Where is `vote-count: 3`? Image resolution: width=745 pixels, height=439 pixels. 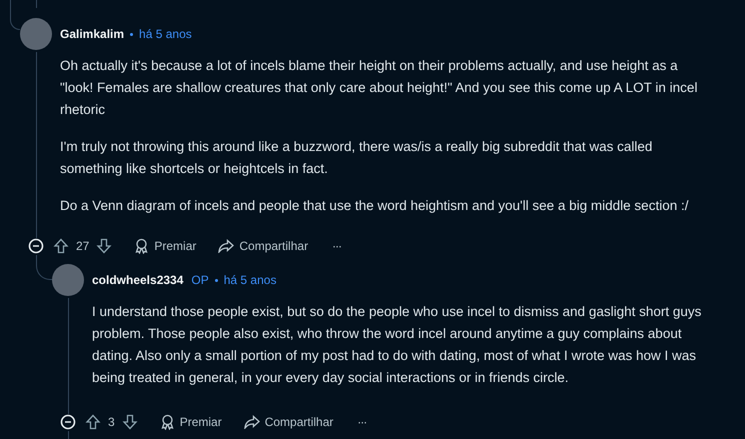
vote-count: 3 is located at coordinates (111, 422).